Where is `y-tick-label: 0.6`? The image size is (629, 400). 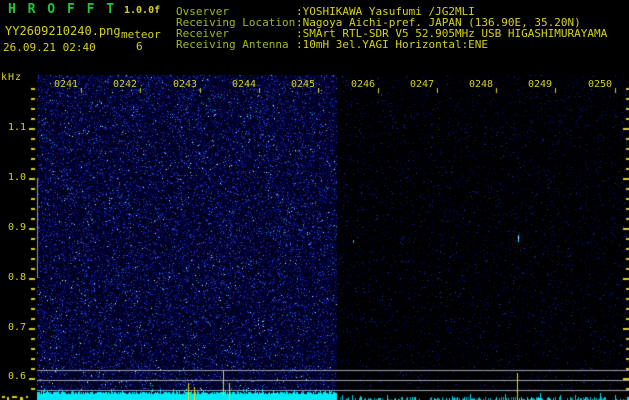 y-tick-label: 0.6 is located at coordinates (17, 376).